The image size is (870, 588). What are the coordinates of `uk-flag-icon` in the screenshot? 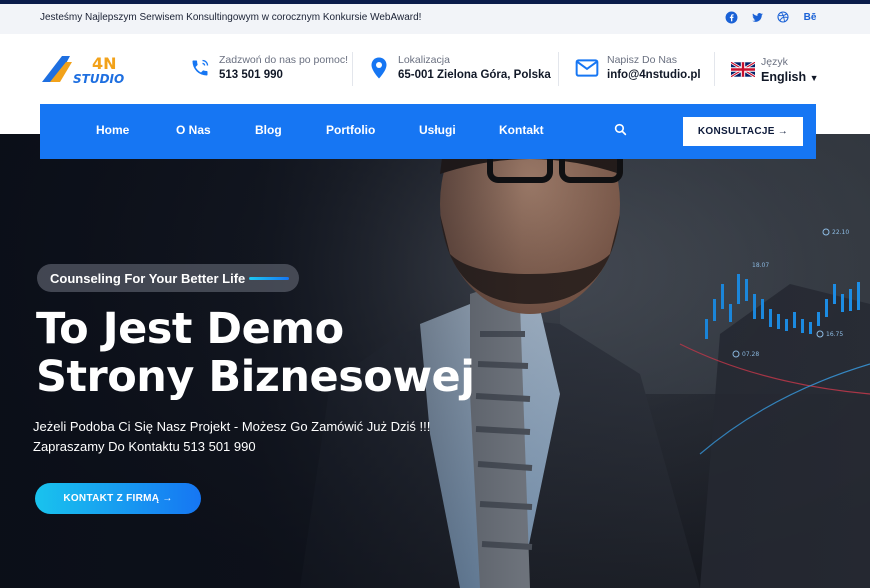 It's located at (743, 72).